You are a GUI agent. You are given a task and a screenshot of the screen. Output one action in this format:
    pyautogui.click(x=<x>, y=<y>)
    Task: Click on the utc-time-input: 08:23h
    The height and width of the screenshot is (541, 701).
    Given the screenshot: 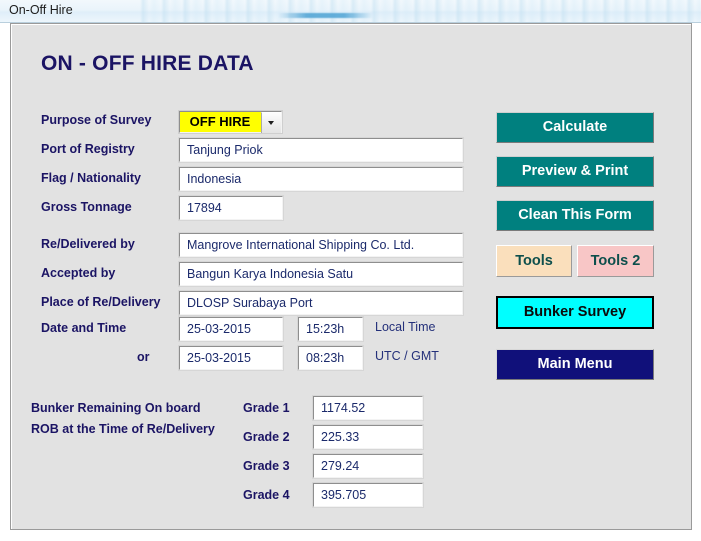 What is the action you would take?
    pyautogui.click(x=330, y=358)
    